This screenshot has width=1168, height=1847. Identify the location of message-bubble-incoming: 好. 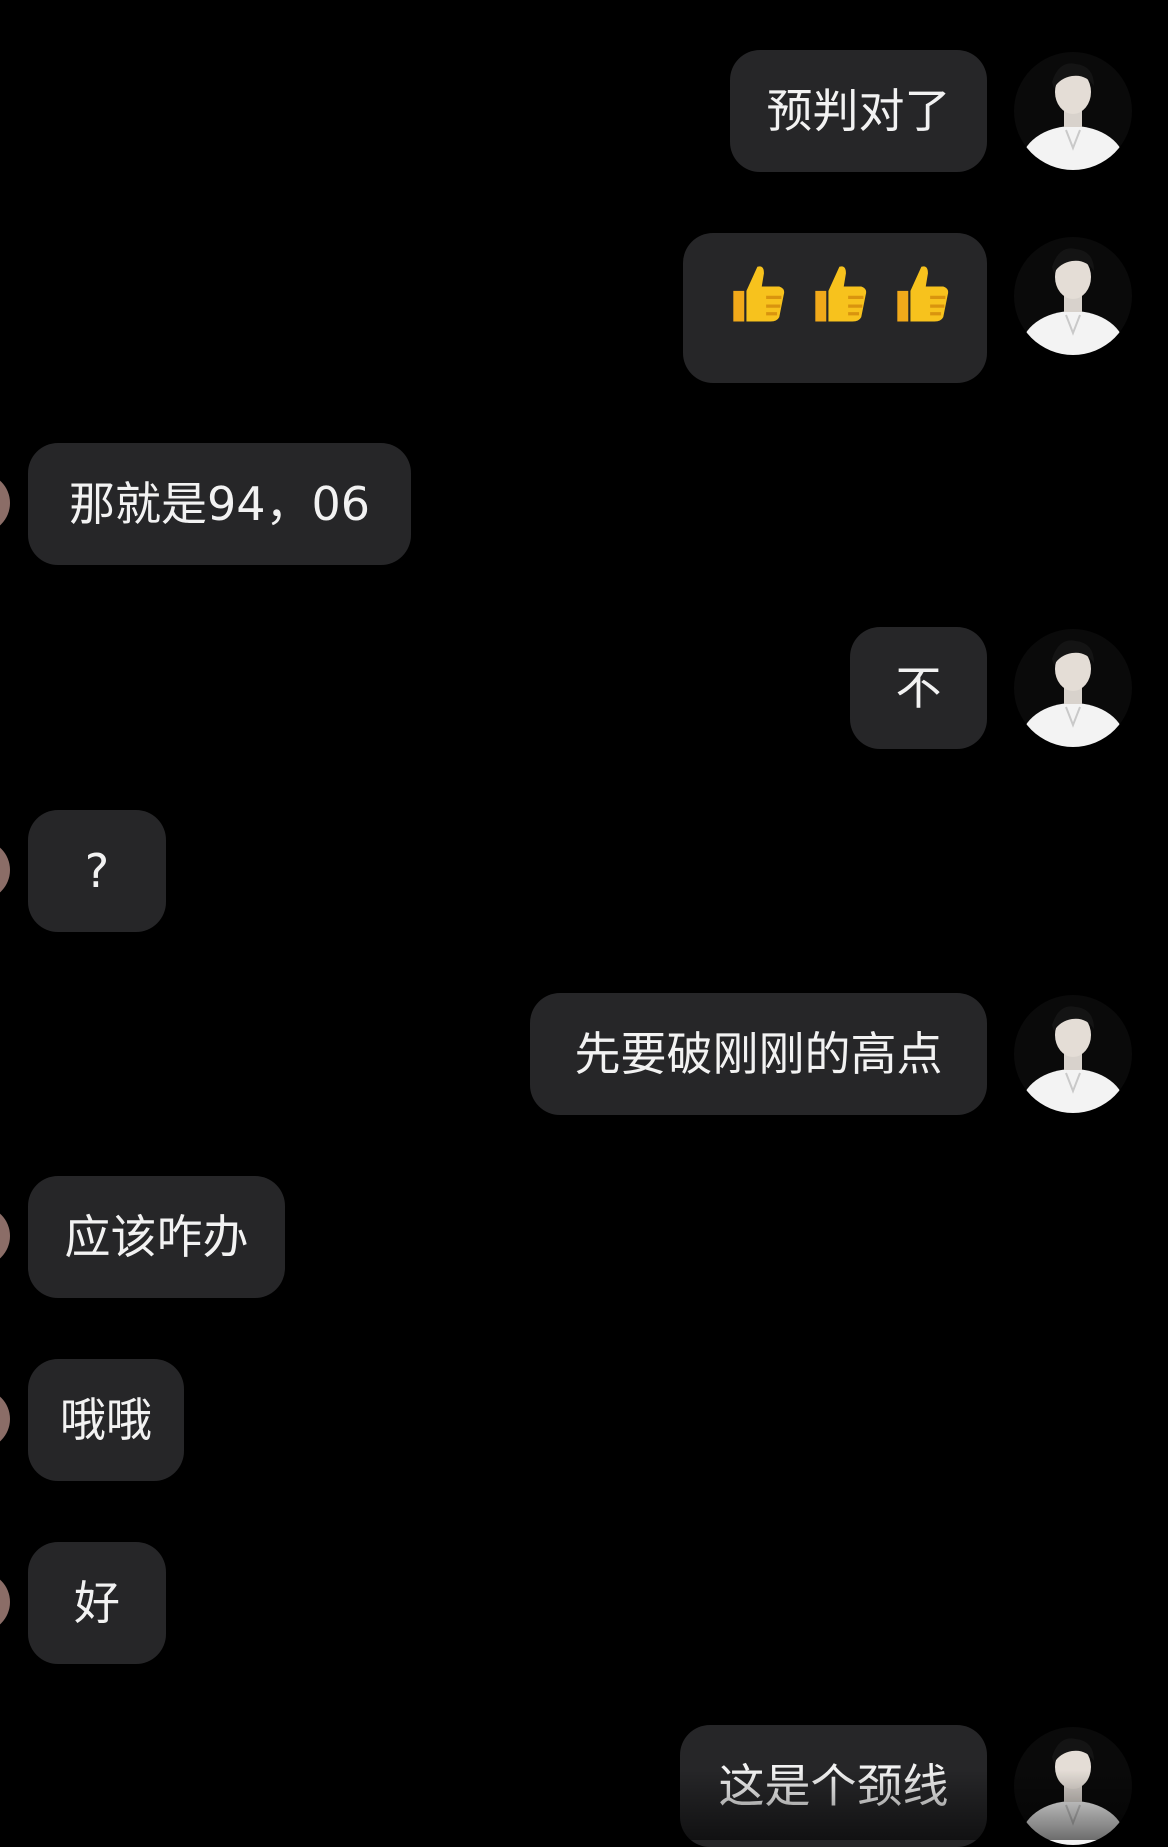
(97, 1603).